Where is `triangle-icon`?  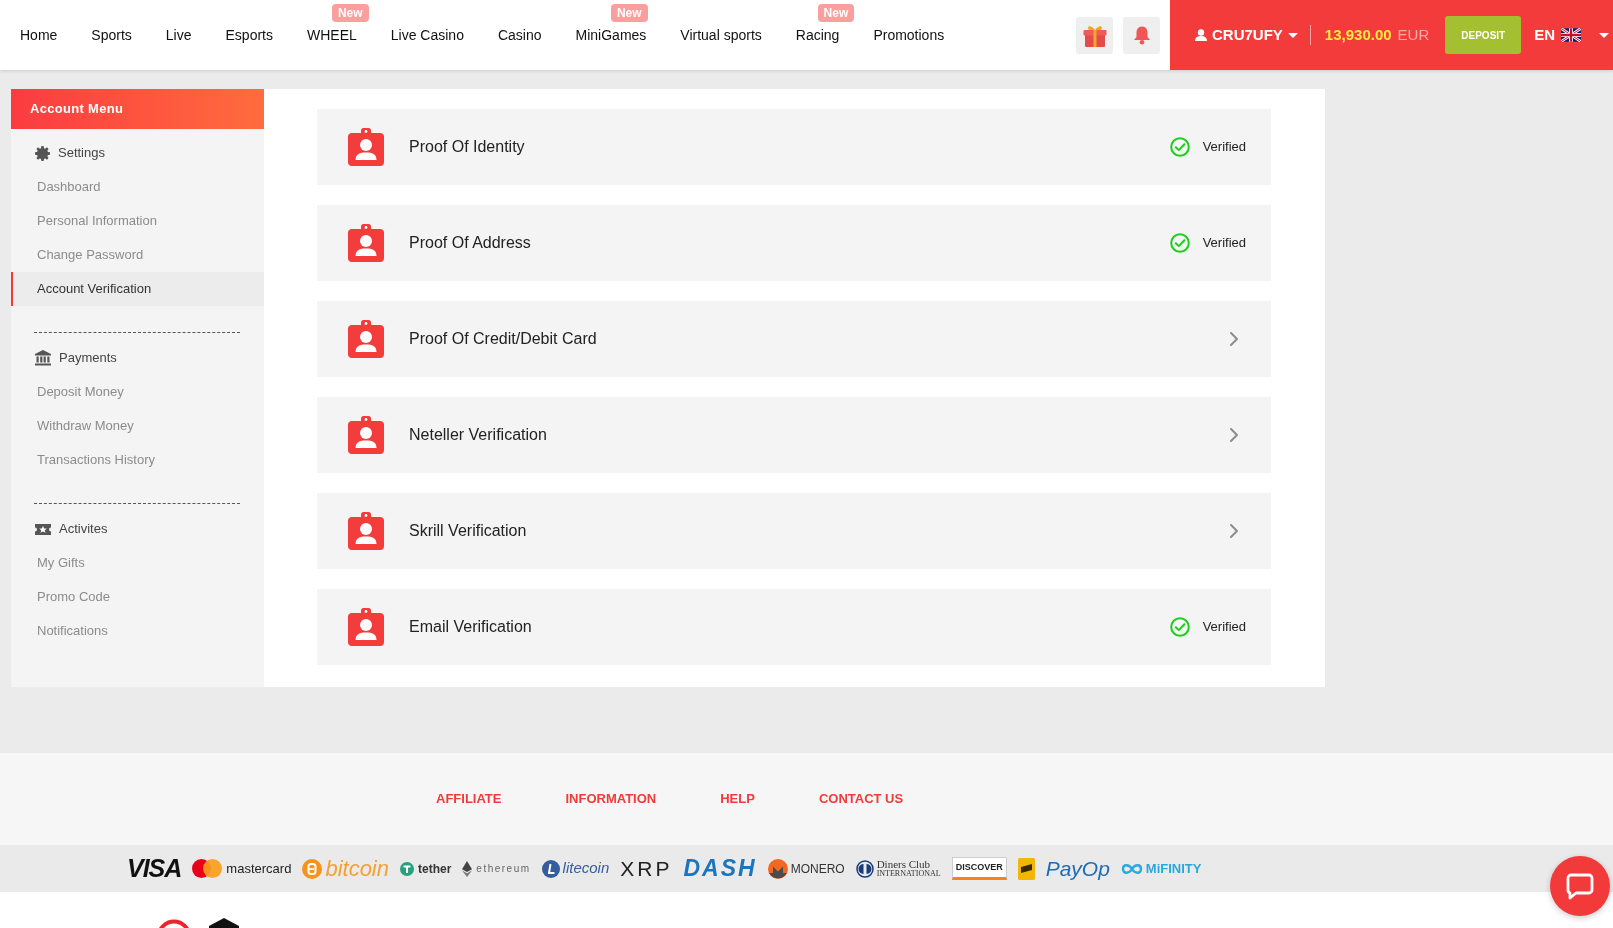 triangle-icon is located at coordinates (224, 923).